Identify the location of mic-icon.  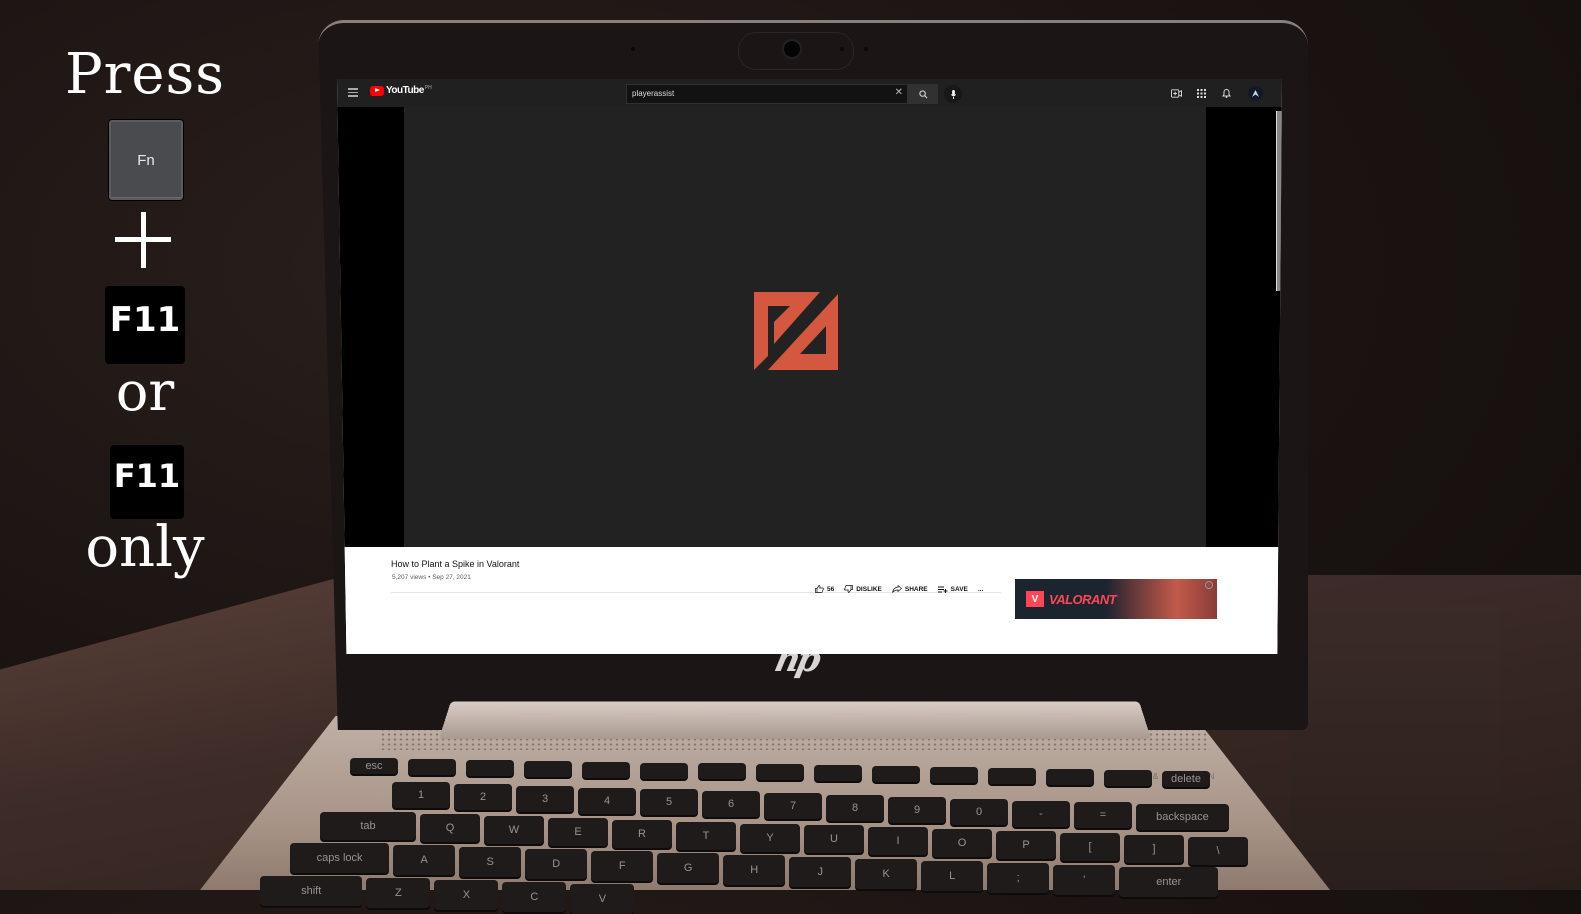
(953, 94).